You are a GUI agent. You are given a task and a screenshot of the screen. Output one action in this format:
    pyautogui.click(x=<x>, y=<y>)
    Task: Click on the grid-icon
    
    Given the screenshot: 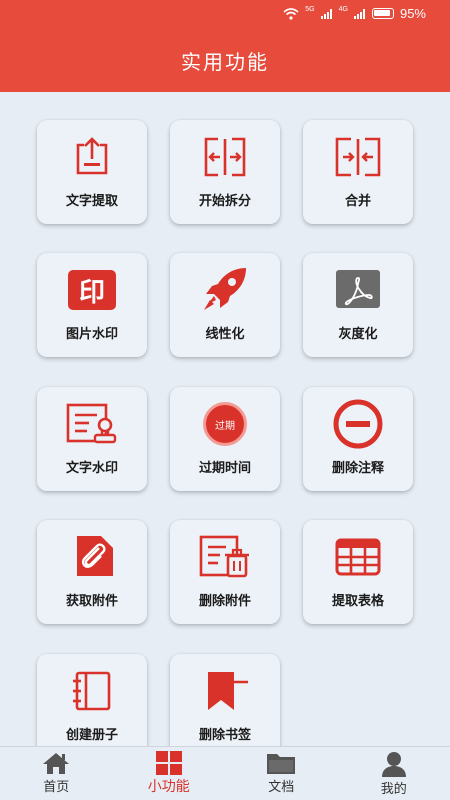 What is the action you would take?
    pyautogui.click(x=168, y=763)
    